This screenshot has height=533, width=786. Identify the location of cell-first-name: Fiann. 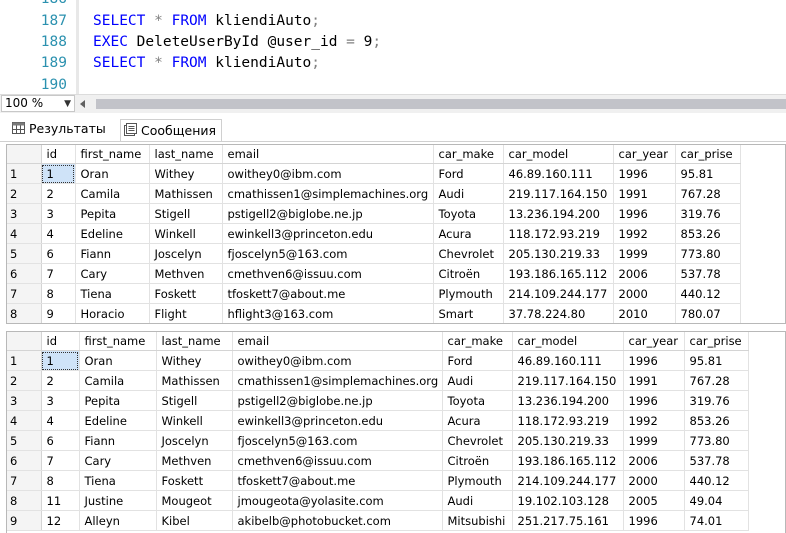
(118, 440).